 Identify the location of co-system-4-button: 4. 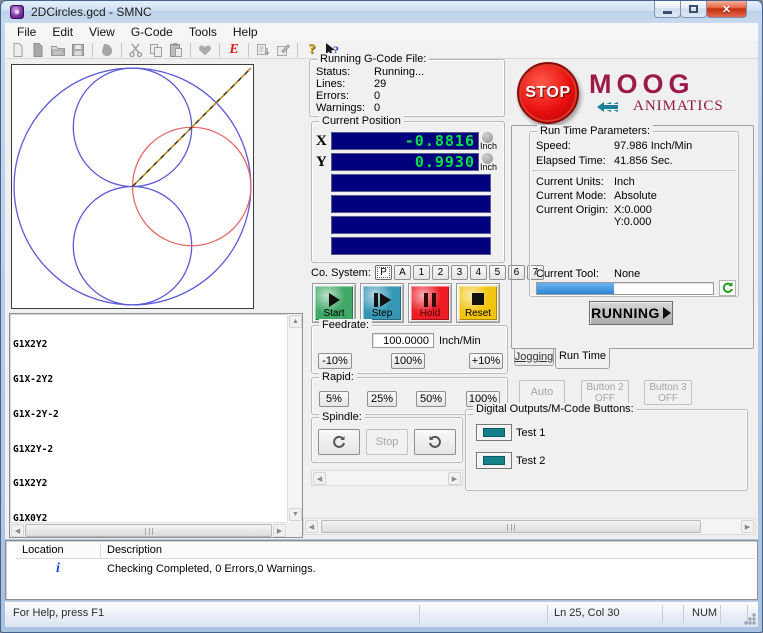
(478, 272).